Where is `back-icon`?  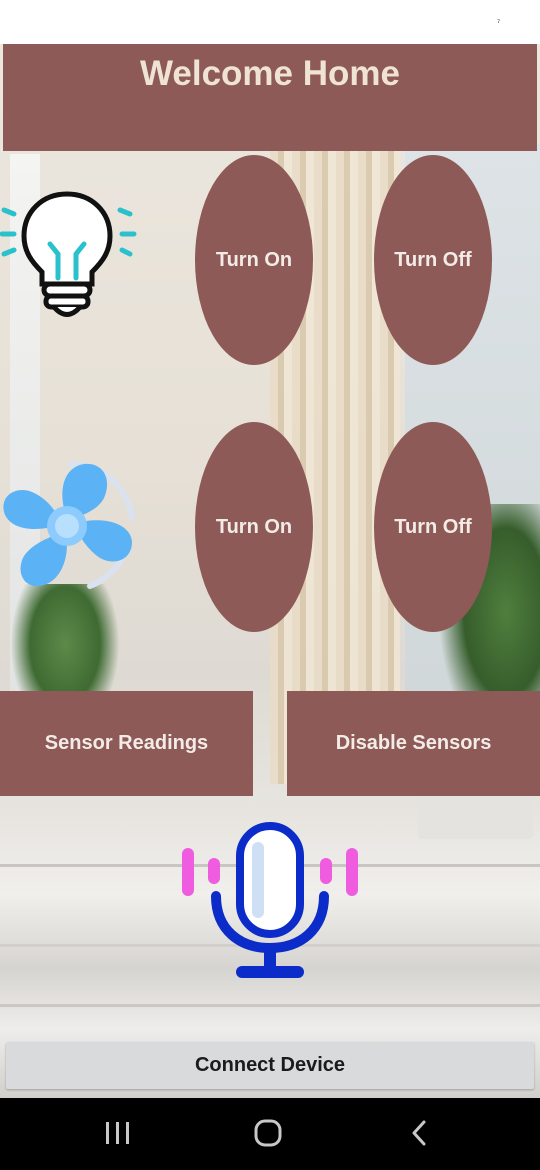
back-icon is located at coordinates (420, 1133).